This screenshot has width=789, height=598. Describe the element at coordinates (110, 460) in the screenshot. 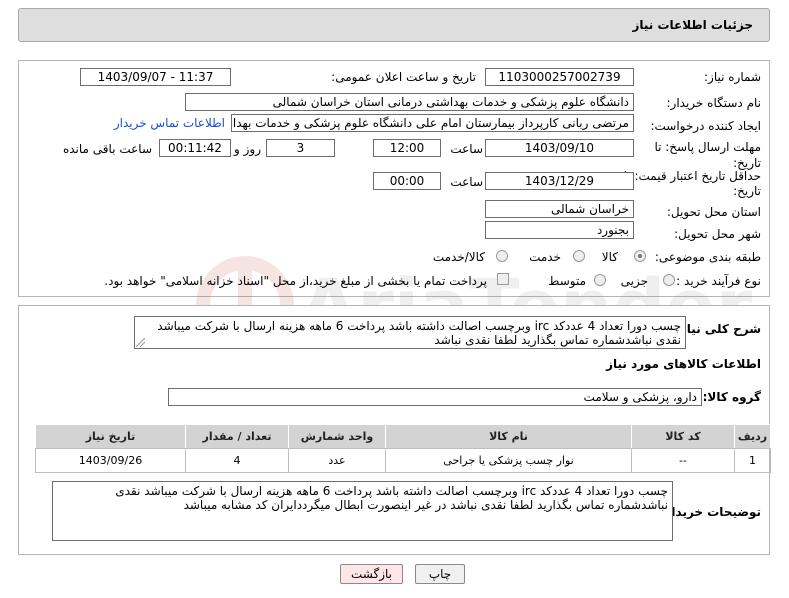

I see `cell-date: 1403/09/26` at that location.